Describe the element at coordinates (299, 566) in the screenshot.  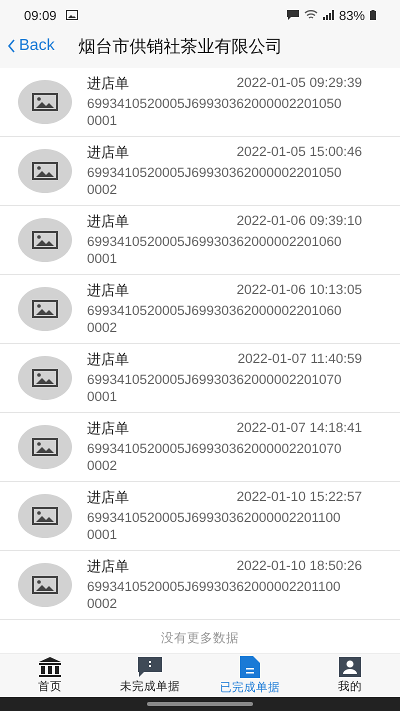
I see `order-time: 2022-01-10 18:50:26` at that location.